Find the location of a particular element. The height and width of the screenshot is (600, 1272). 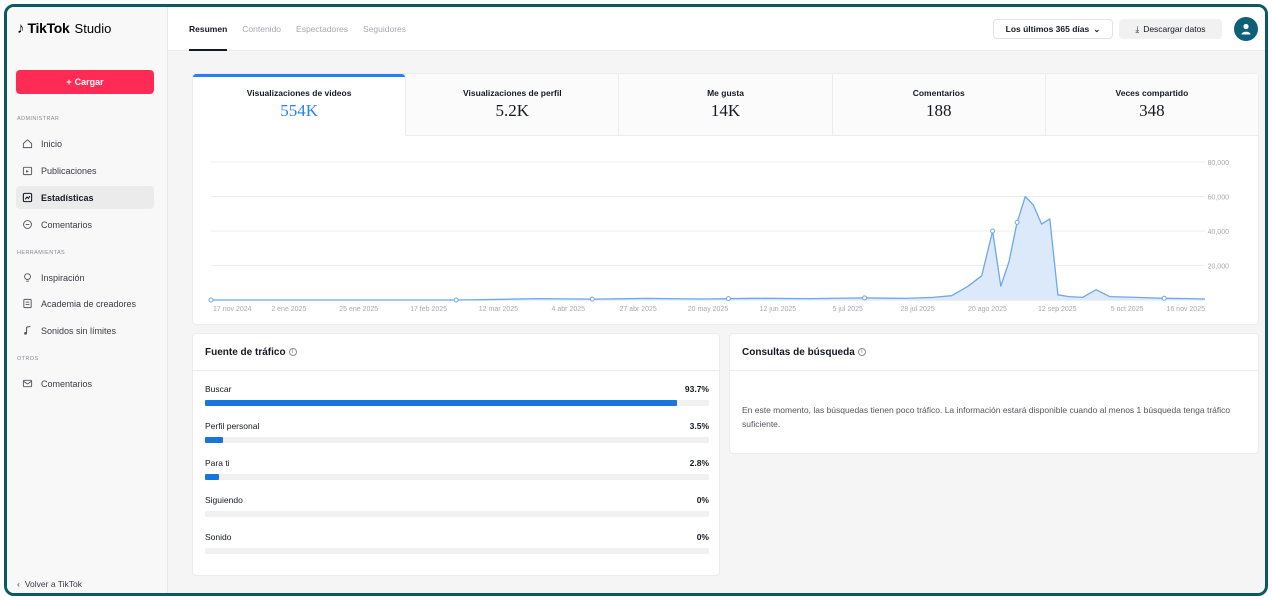

metric-label: Comentarios is located at coordinates (938, 93).